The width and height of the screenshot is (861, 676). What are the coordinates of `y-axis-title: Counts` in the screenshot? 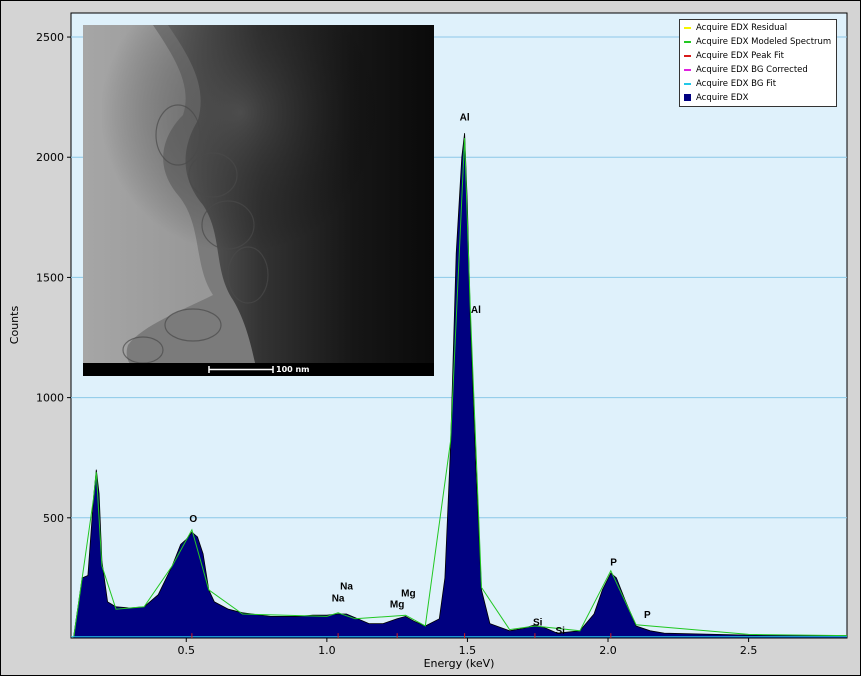 It's located at (14, 325).